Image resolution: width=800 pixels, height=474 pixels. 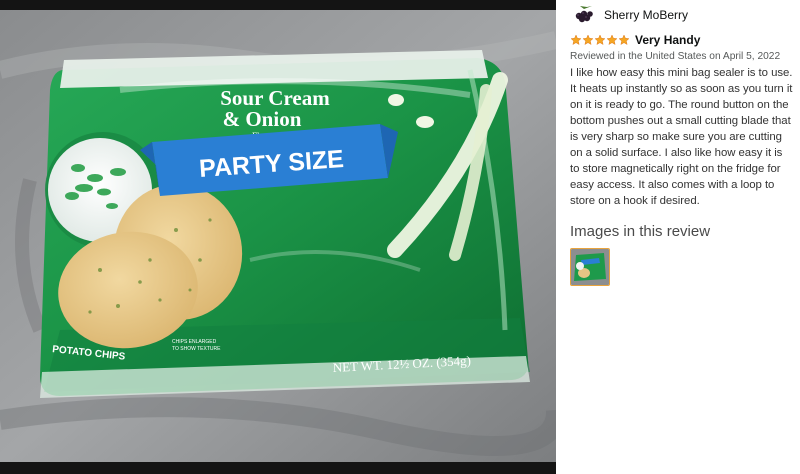 I want to click on bag-chips-note-1: CHIPS ENLARGED, so click(x=194, y=342).